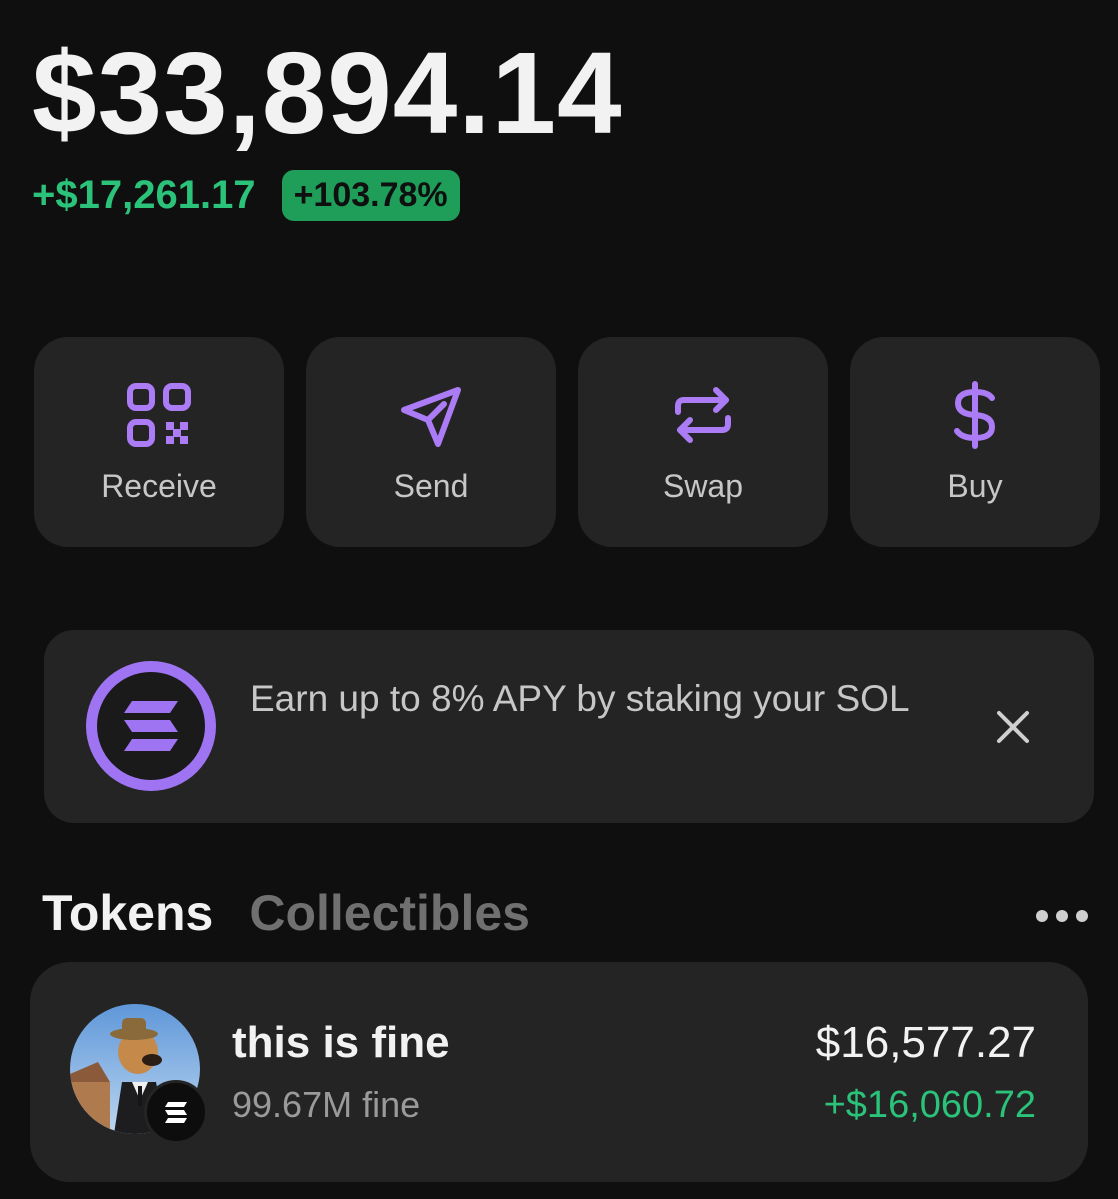 Image resolution: width=1118 pixels, height=1199 pixels. What do you see at coordinates (176, 1112) in the screenshot?
I see `solana-chain-badge-icon` at bounding box center [176, 1112].